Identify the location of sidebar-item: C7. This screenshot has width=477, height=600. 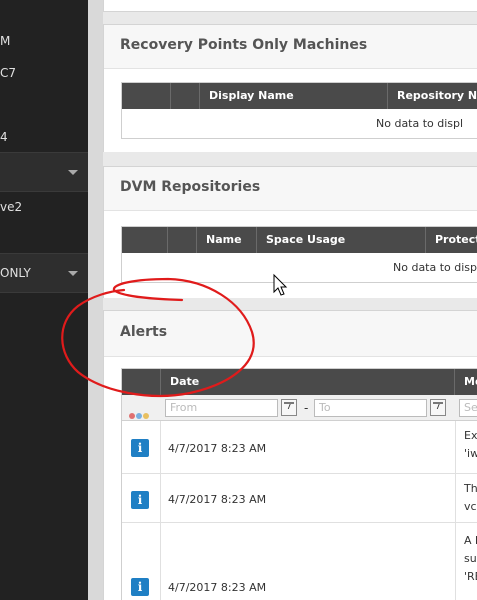
(8, 73).